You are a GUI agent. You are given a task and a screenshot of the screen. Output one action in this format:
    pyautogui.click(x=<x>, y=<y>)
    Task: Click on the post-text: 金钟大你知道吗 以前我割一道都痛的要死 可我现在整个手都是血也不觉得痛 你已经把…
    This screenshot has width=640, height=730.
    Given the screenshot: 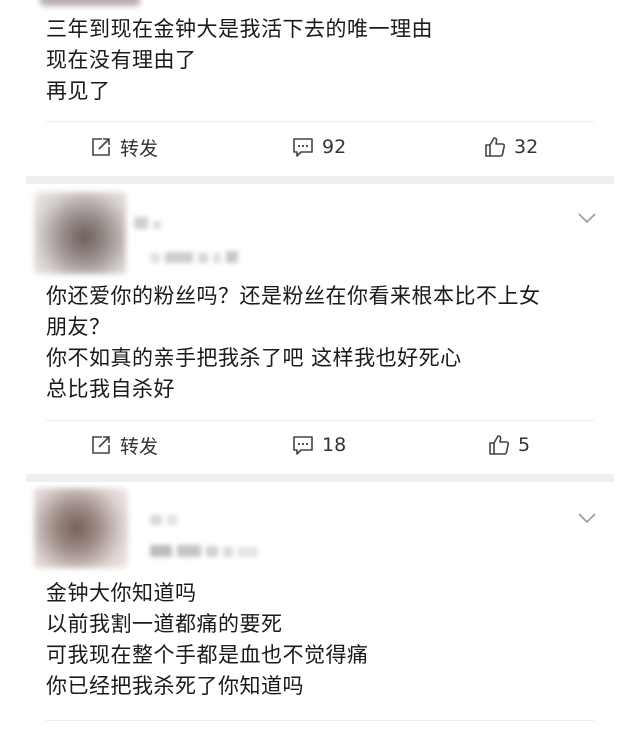 What is the action you would take?
    pyautogui.click(x=207, y=640)
    